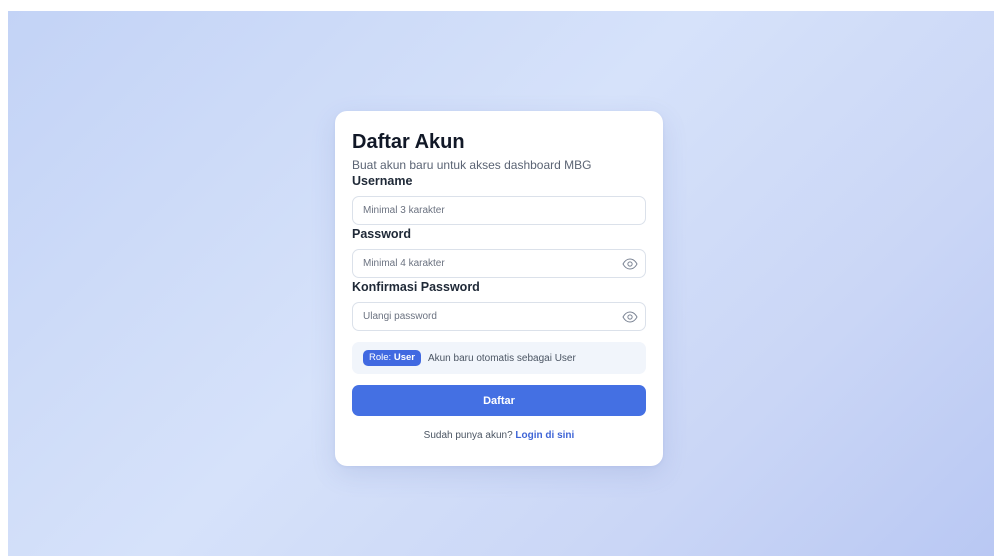 The image size is (1002, 556). I want to click on login-link: Login di sini, so click(544, 435).